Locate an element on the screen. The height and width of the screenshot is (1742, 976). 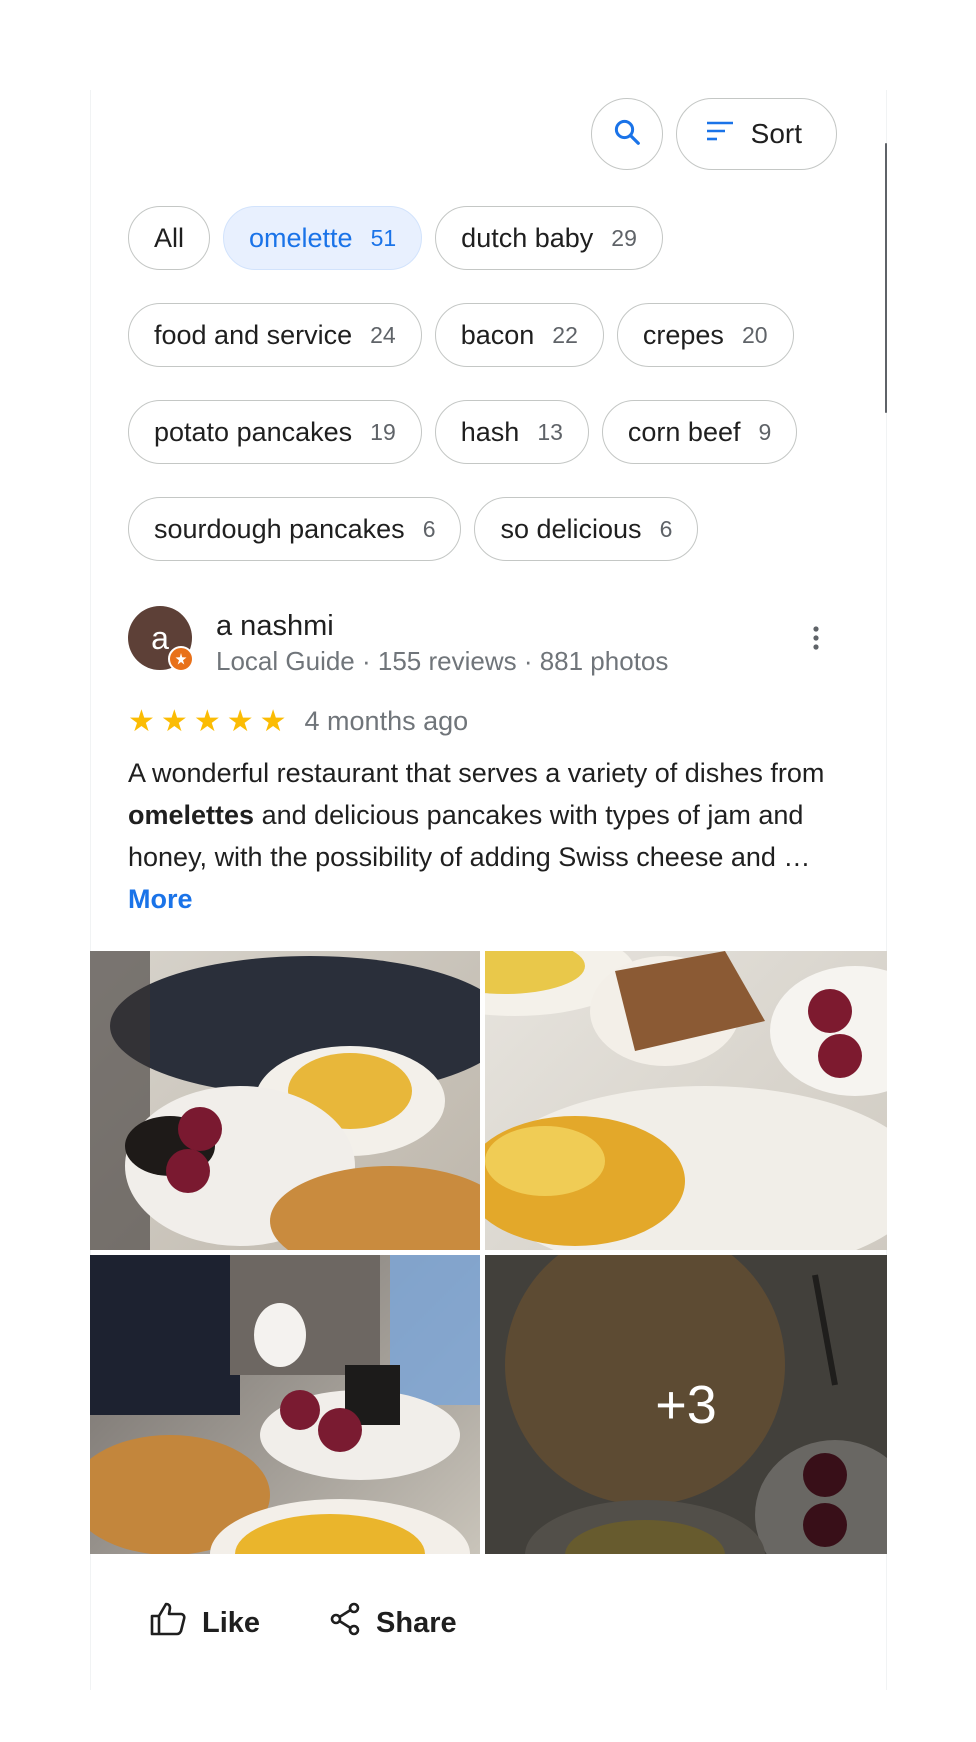
topic-chip: sourdough pancakes 6 is located at coordinates (295, 529).